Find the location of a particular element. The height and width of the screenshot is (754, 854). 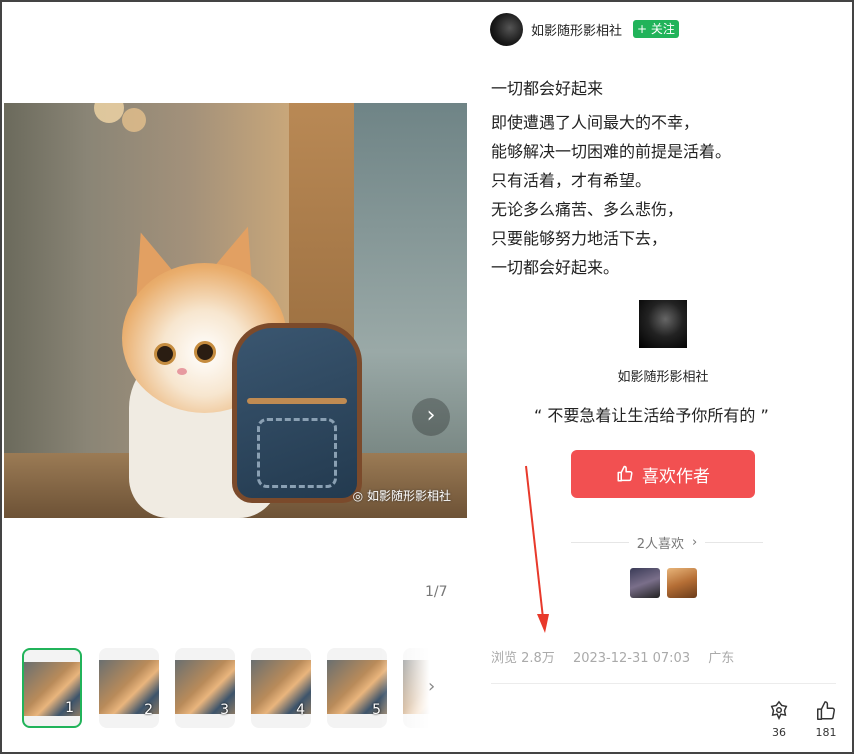

thumbnail-number: 2 is located at coordinates (148, 710).